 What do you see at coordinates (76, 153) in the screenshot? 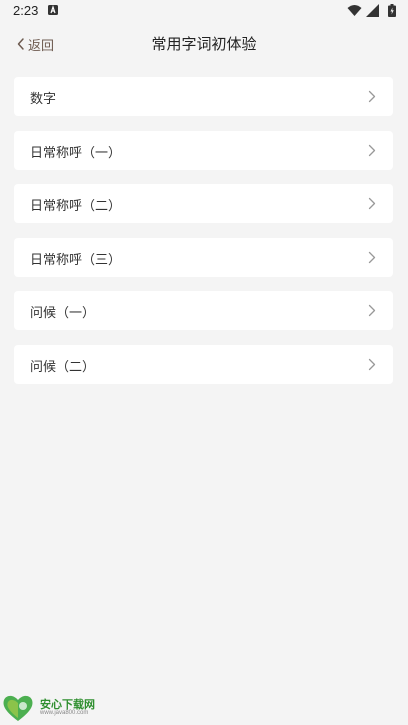
I see `list-item-label: 日常称呼（一）` at bounding box center [76, 153].